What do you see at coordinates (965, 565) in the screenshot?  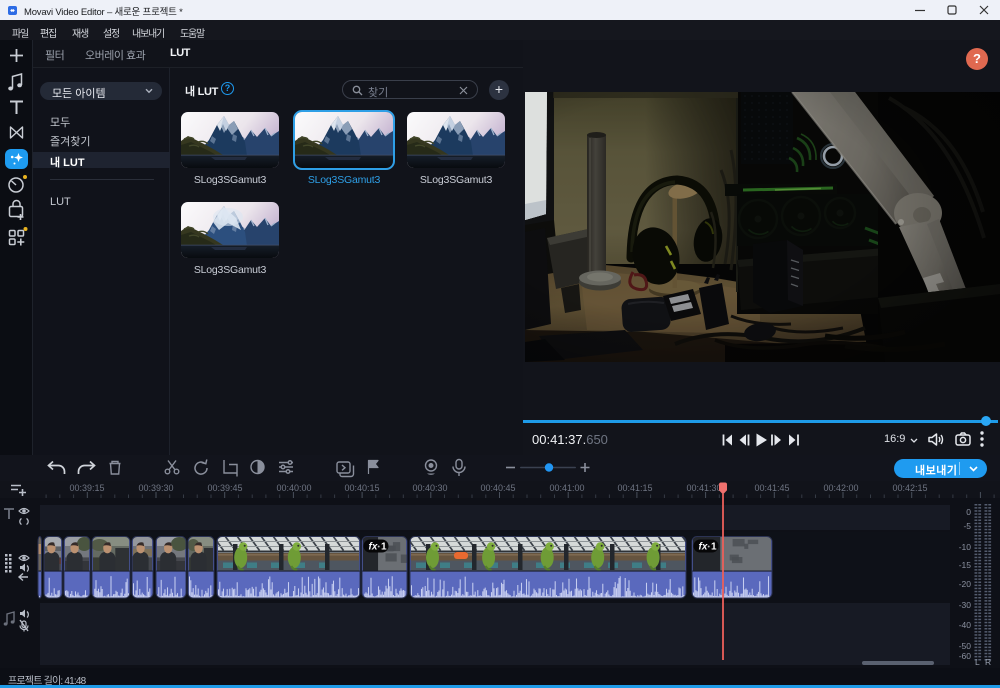 I see `svg-text: -15` at bounding box center [965, 565].